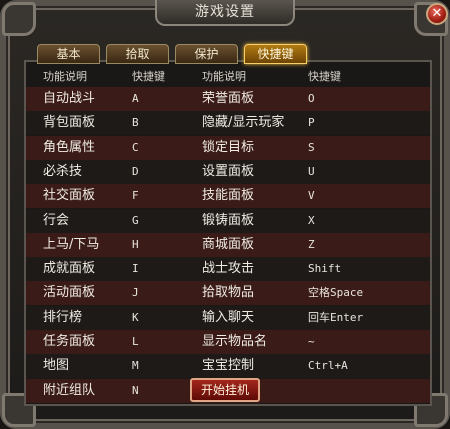 This screenshot has height=429, width=450. Describe the element at coordinates (19, 19) in the screenshot. I see `frame-corner-ornament` at that location.